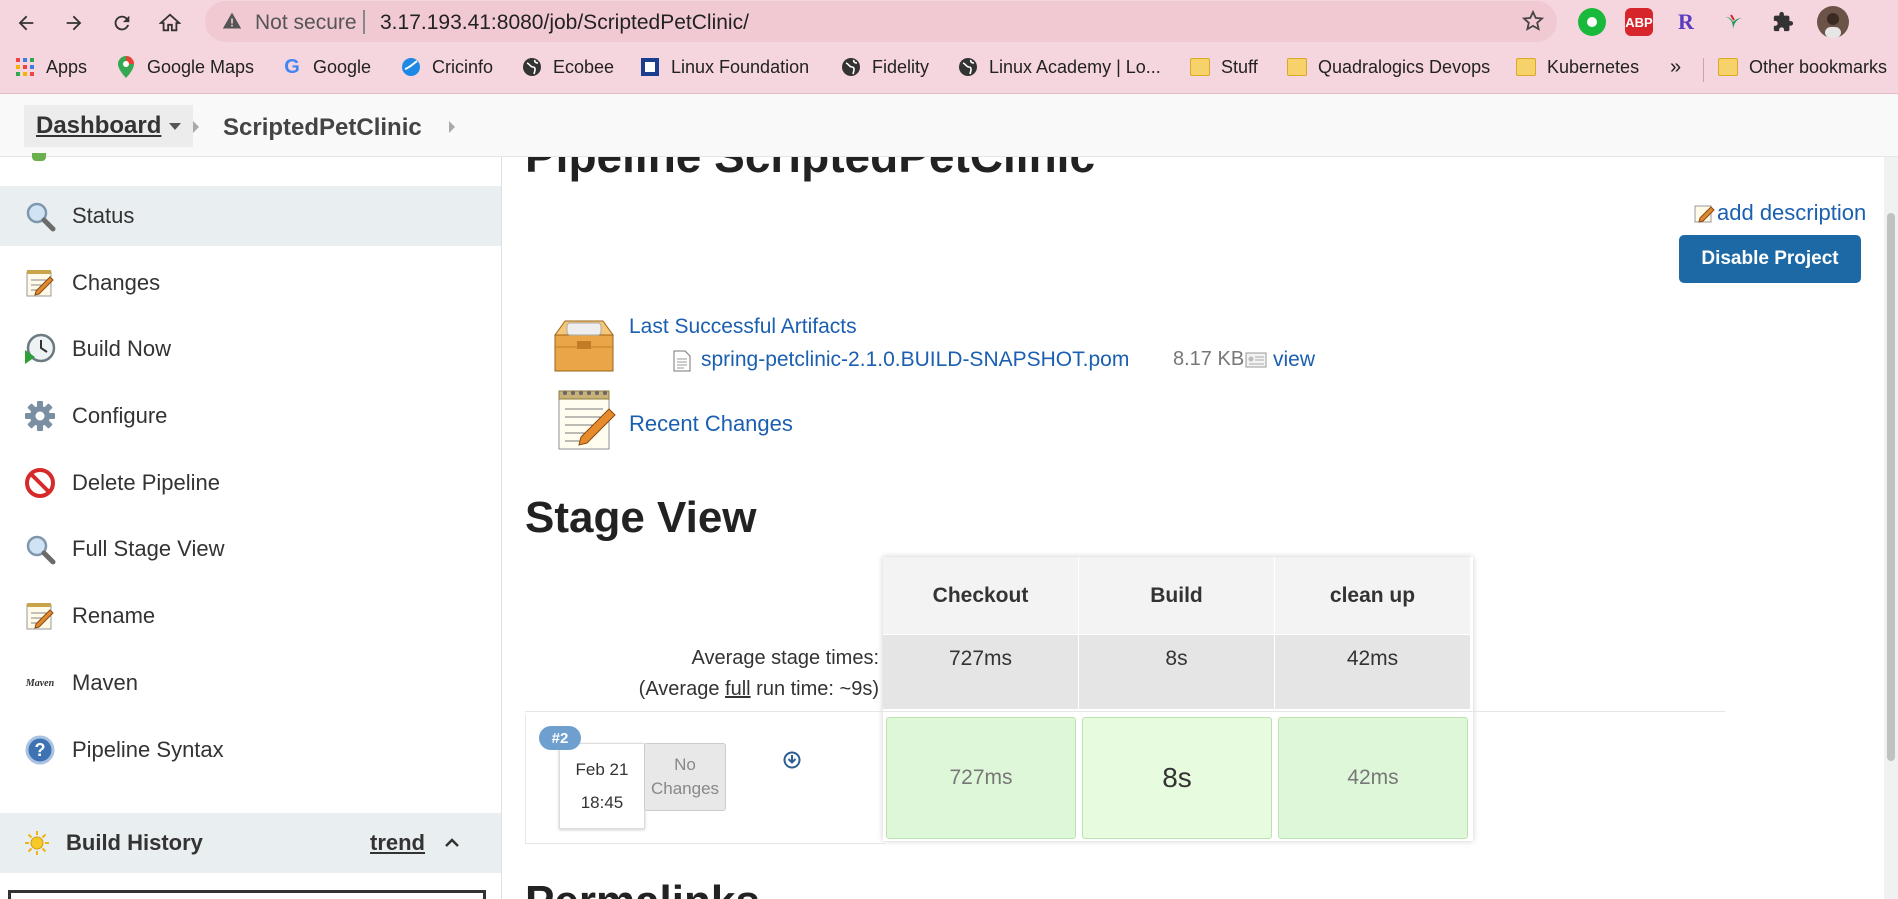  What do you see at coordinates (1686, 22) in the screenshot?
I see `extension-r-icon: R` at bounding box center [1686, 22].